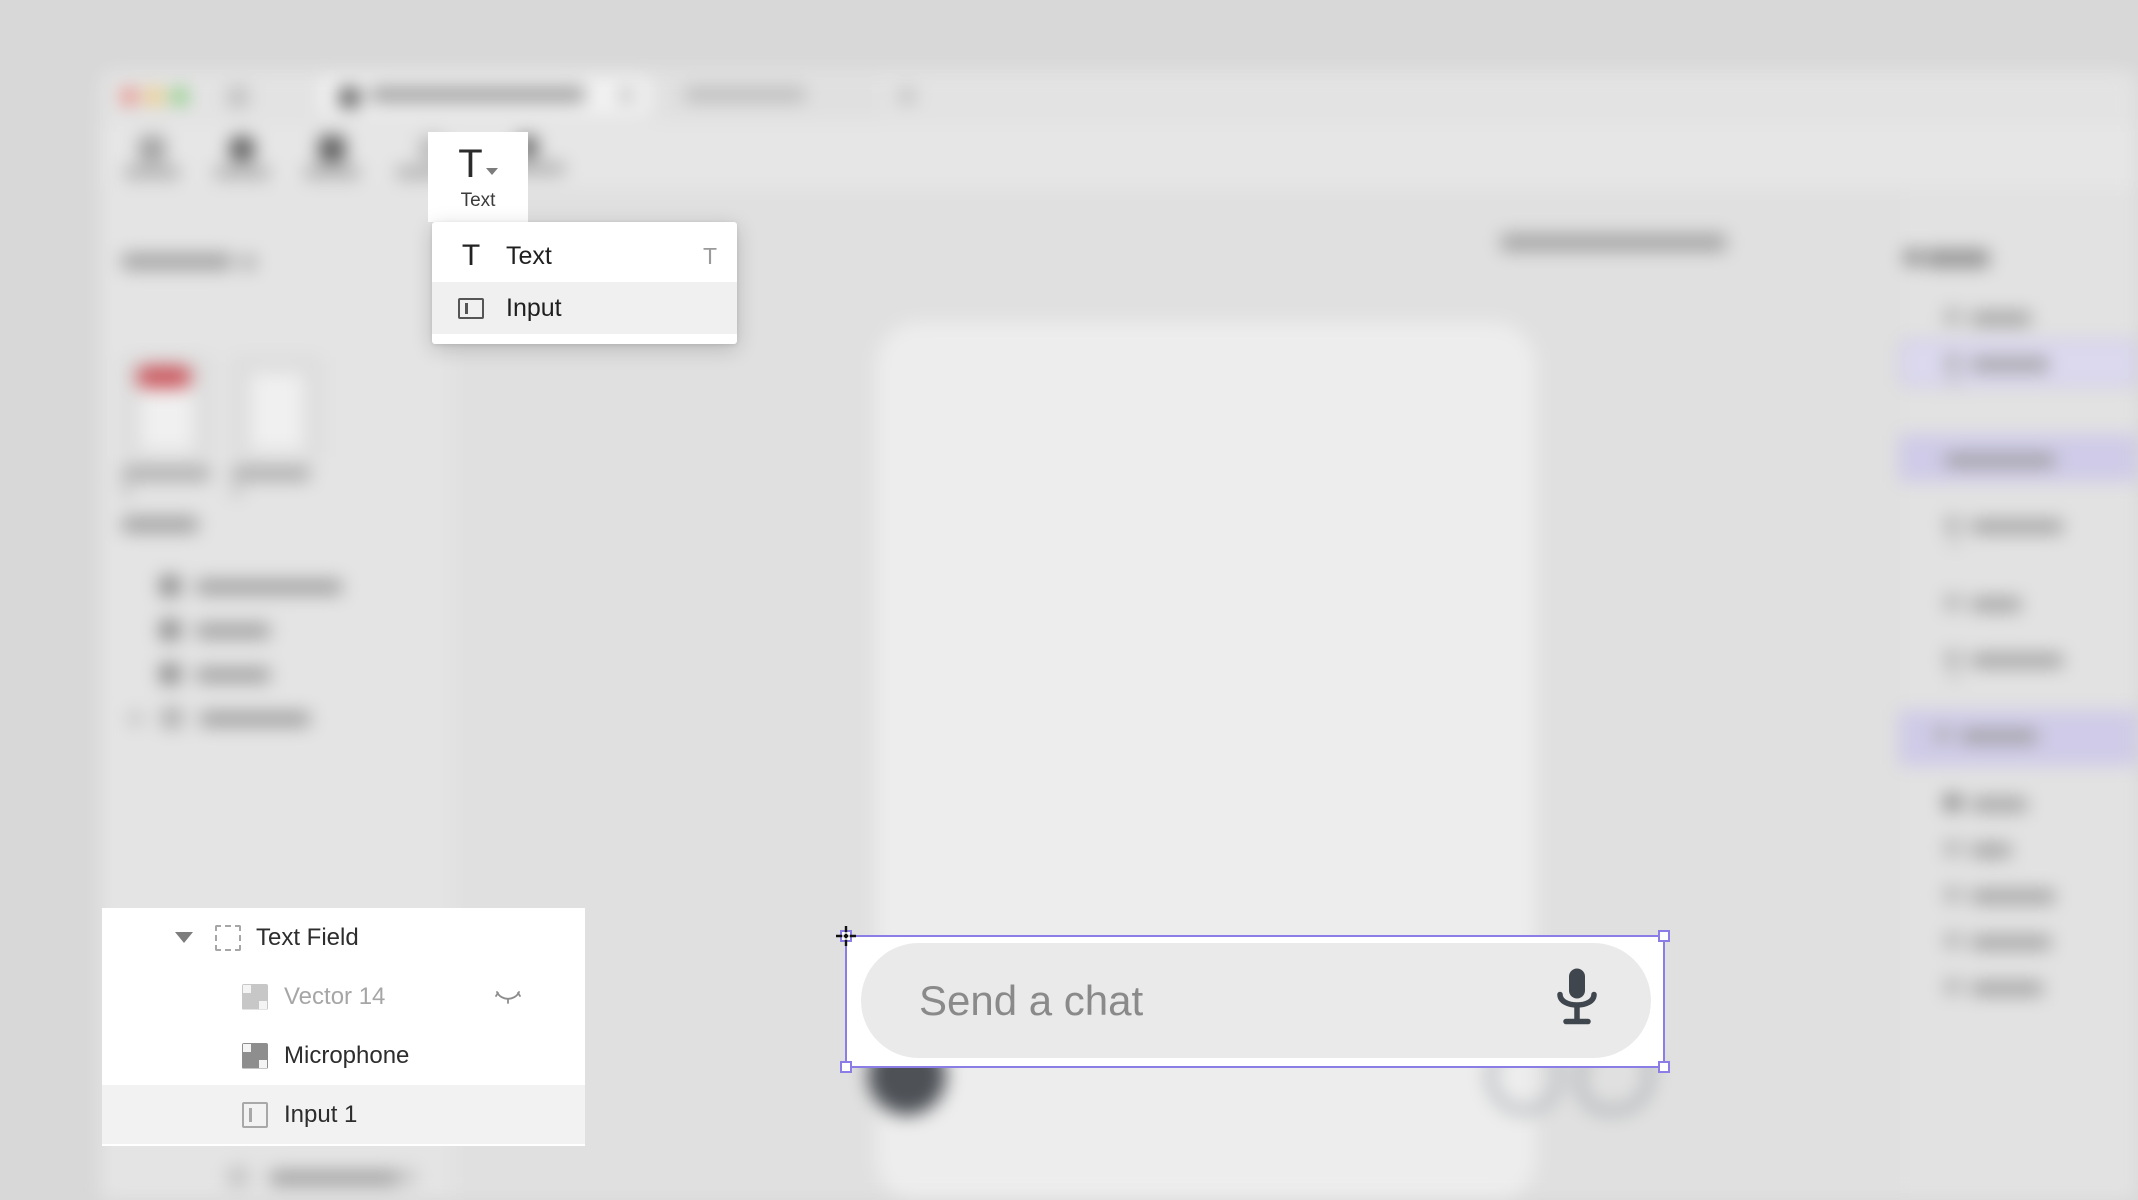  I want to click on text-tool-button: T Text, so click(478, 177).